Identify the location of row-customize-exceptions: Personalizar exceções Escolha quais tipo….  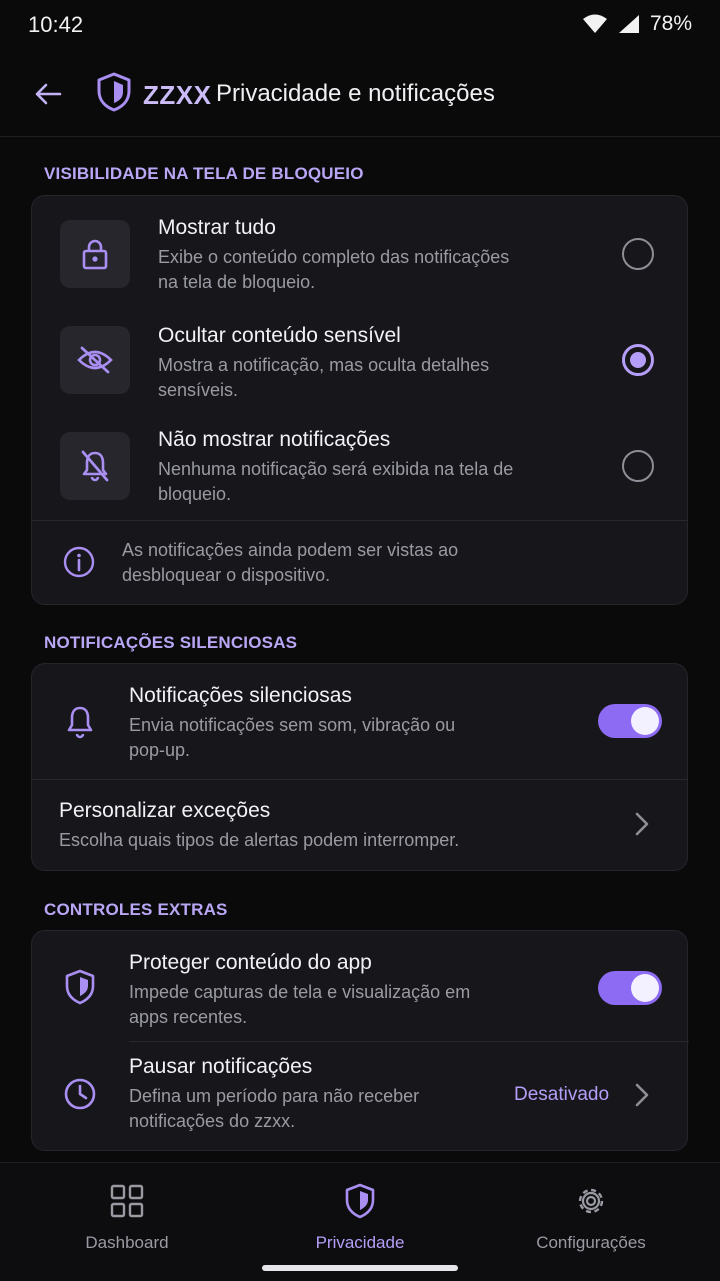
(359, 826).